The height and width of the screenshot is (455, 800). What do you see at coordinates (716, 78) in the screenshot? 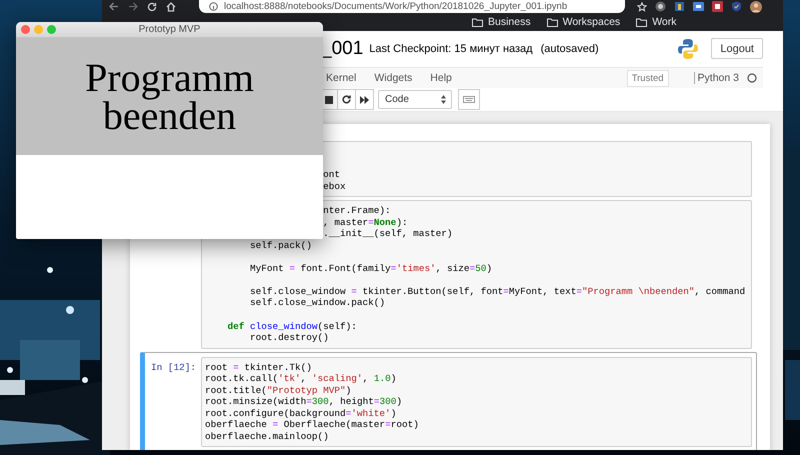
I see `kernel-name: Python 3` at bounding box center [716, 78].